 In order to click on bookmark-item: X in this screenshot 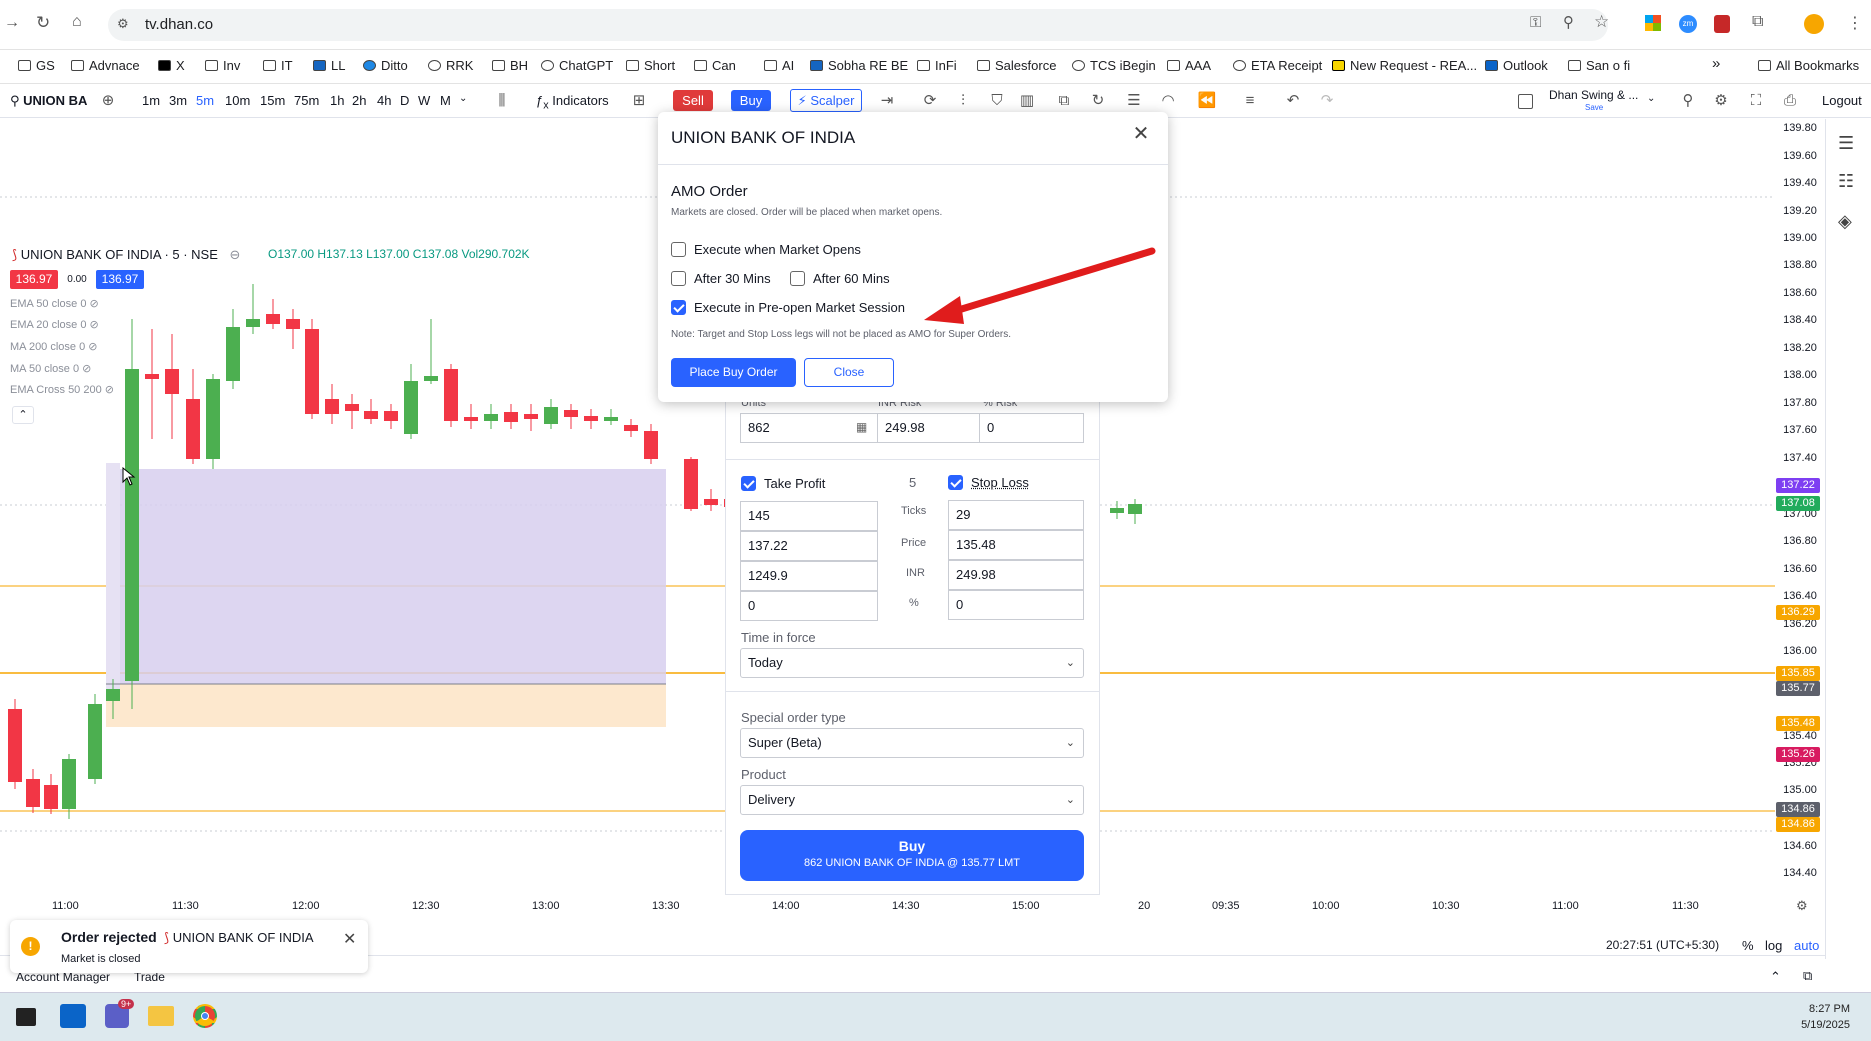, I will do `click(171, 65)`.